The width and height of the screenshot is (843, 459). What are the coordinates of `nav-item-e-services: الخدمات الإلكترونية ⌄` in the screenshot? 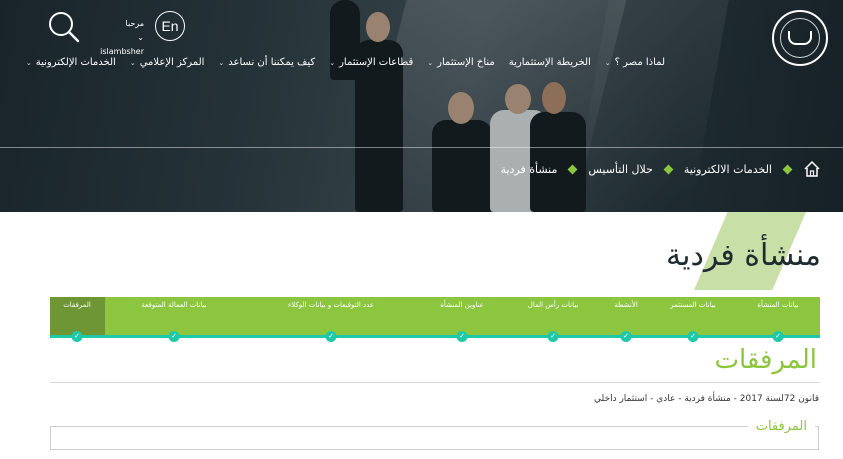 It's located at (71, 62).